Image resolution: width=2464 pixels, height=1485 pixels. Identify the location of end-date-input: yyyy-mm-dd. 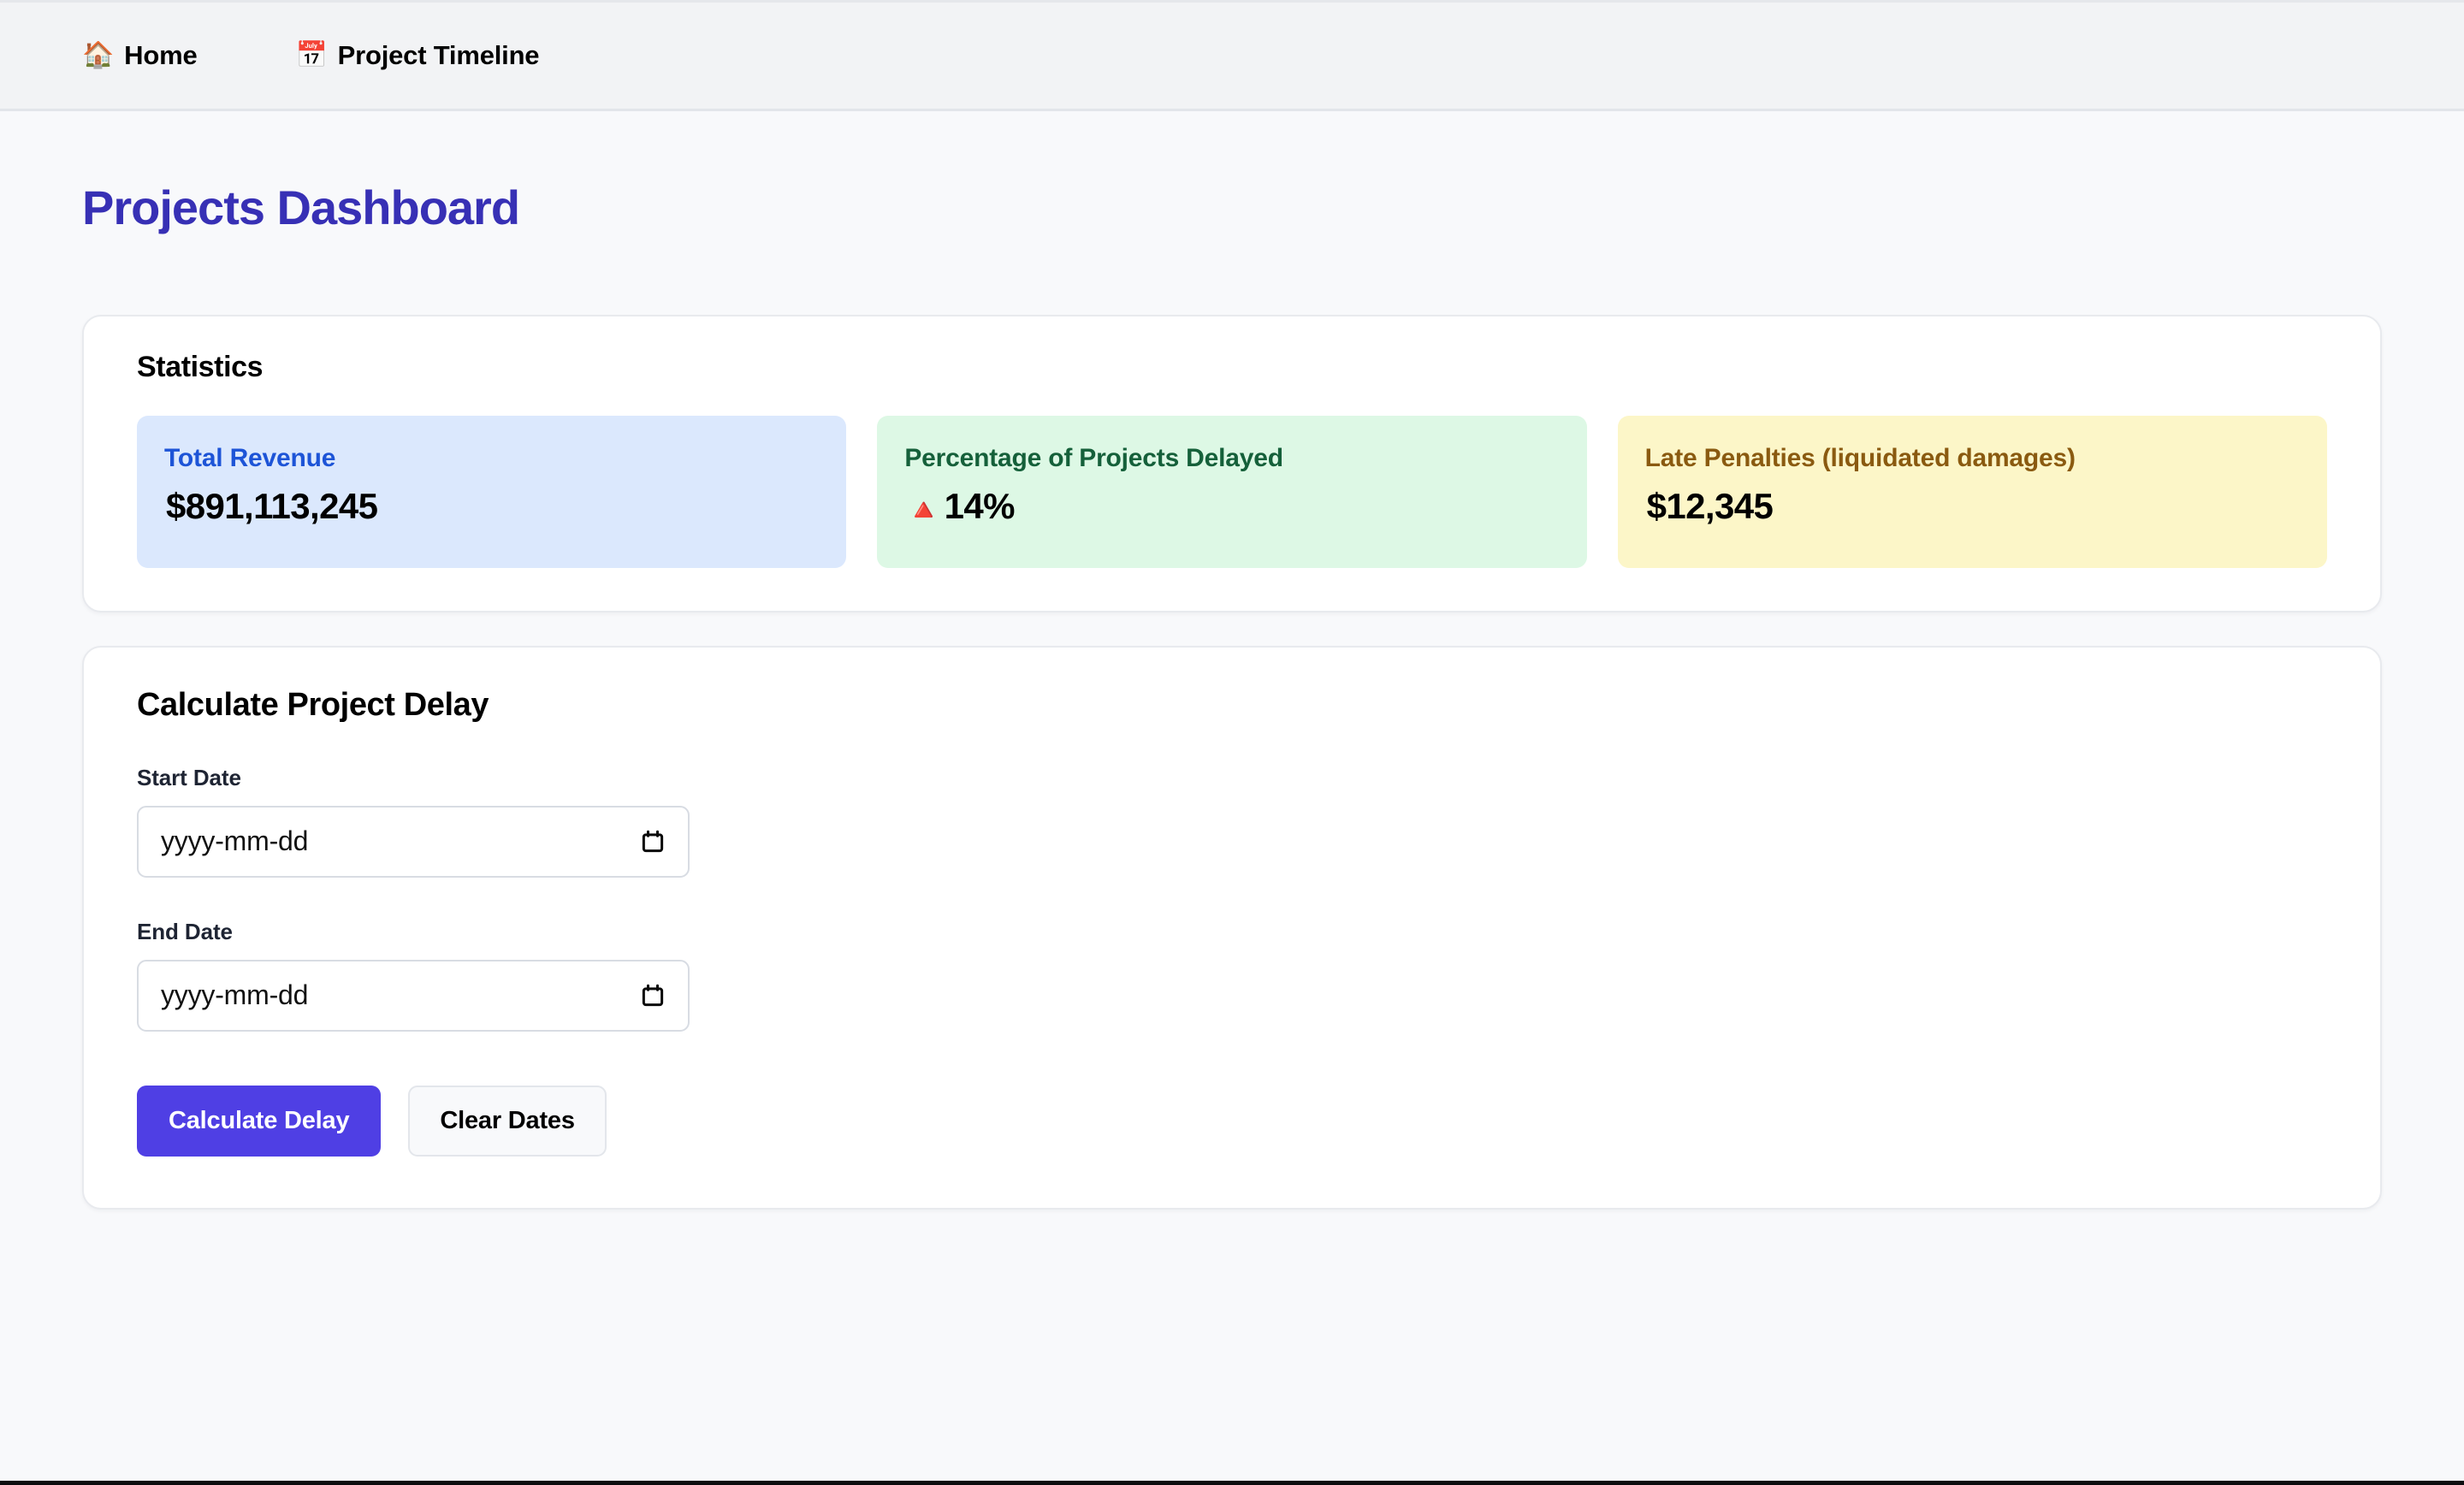
(413, 995).